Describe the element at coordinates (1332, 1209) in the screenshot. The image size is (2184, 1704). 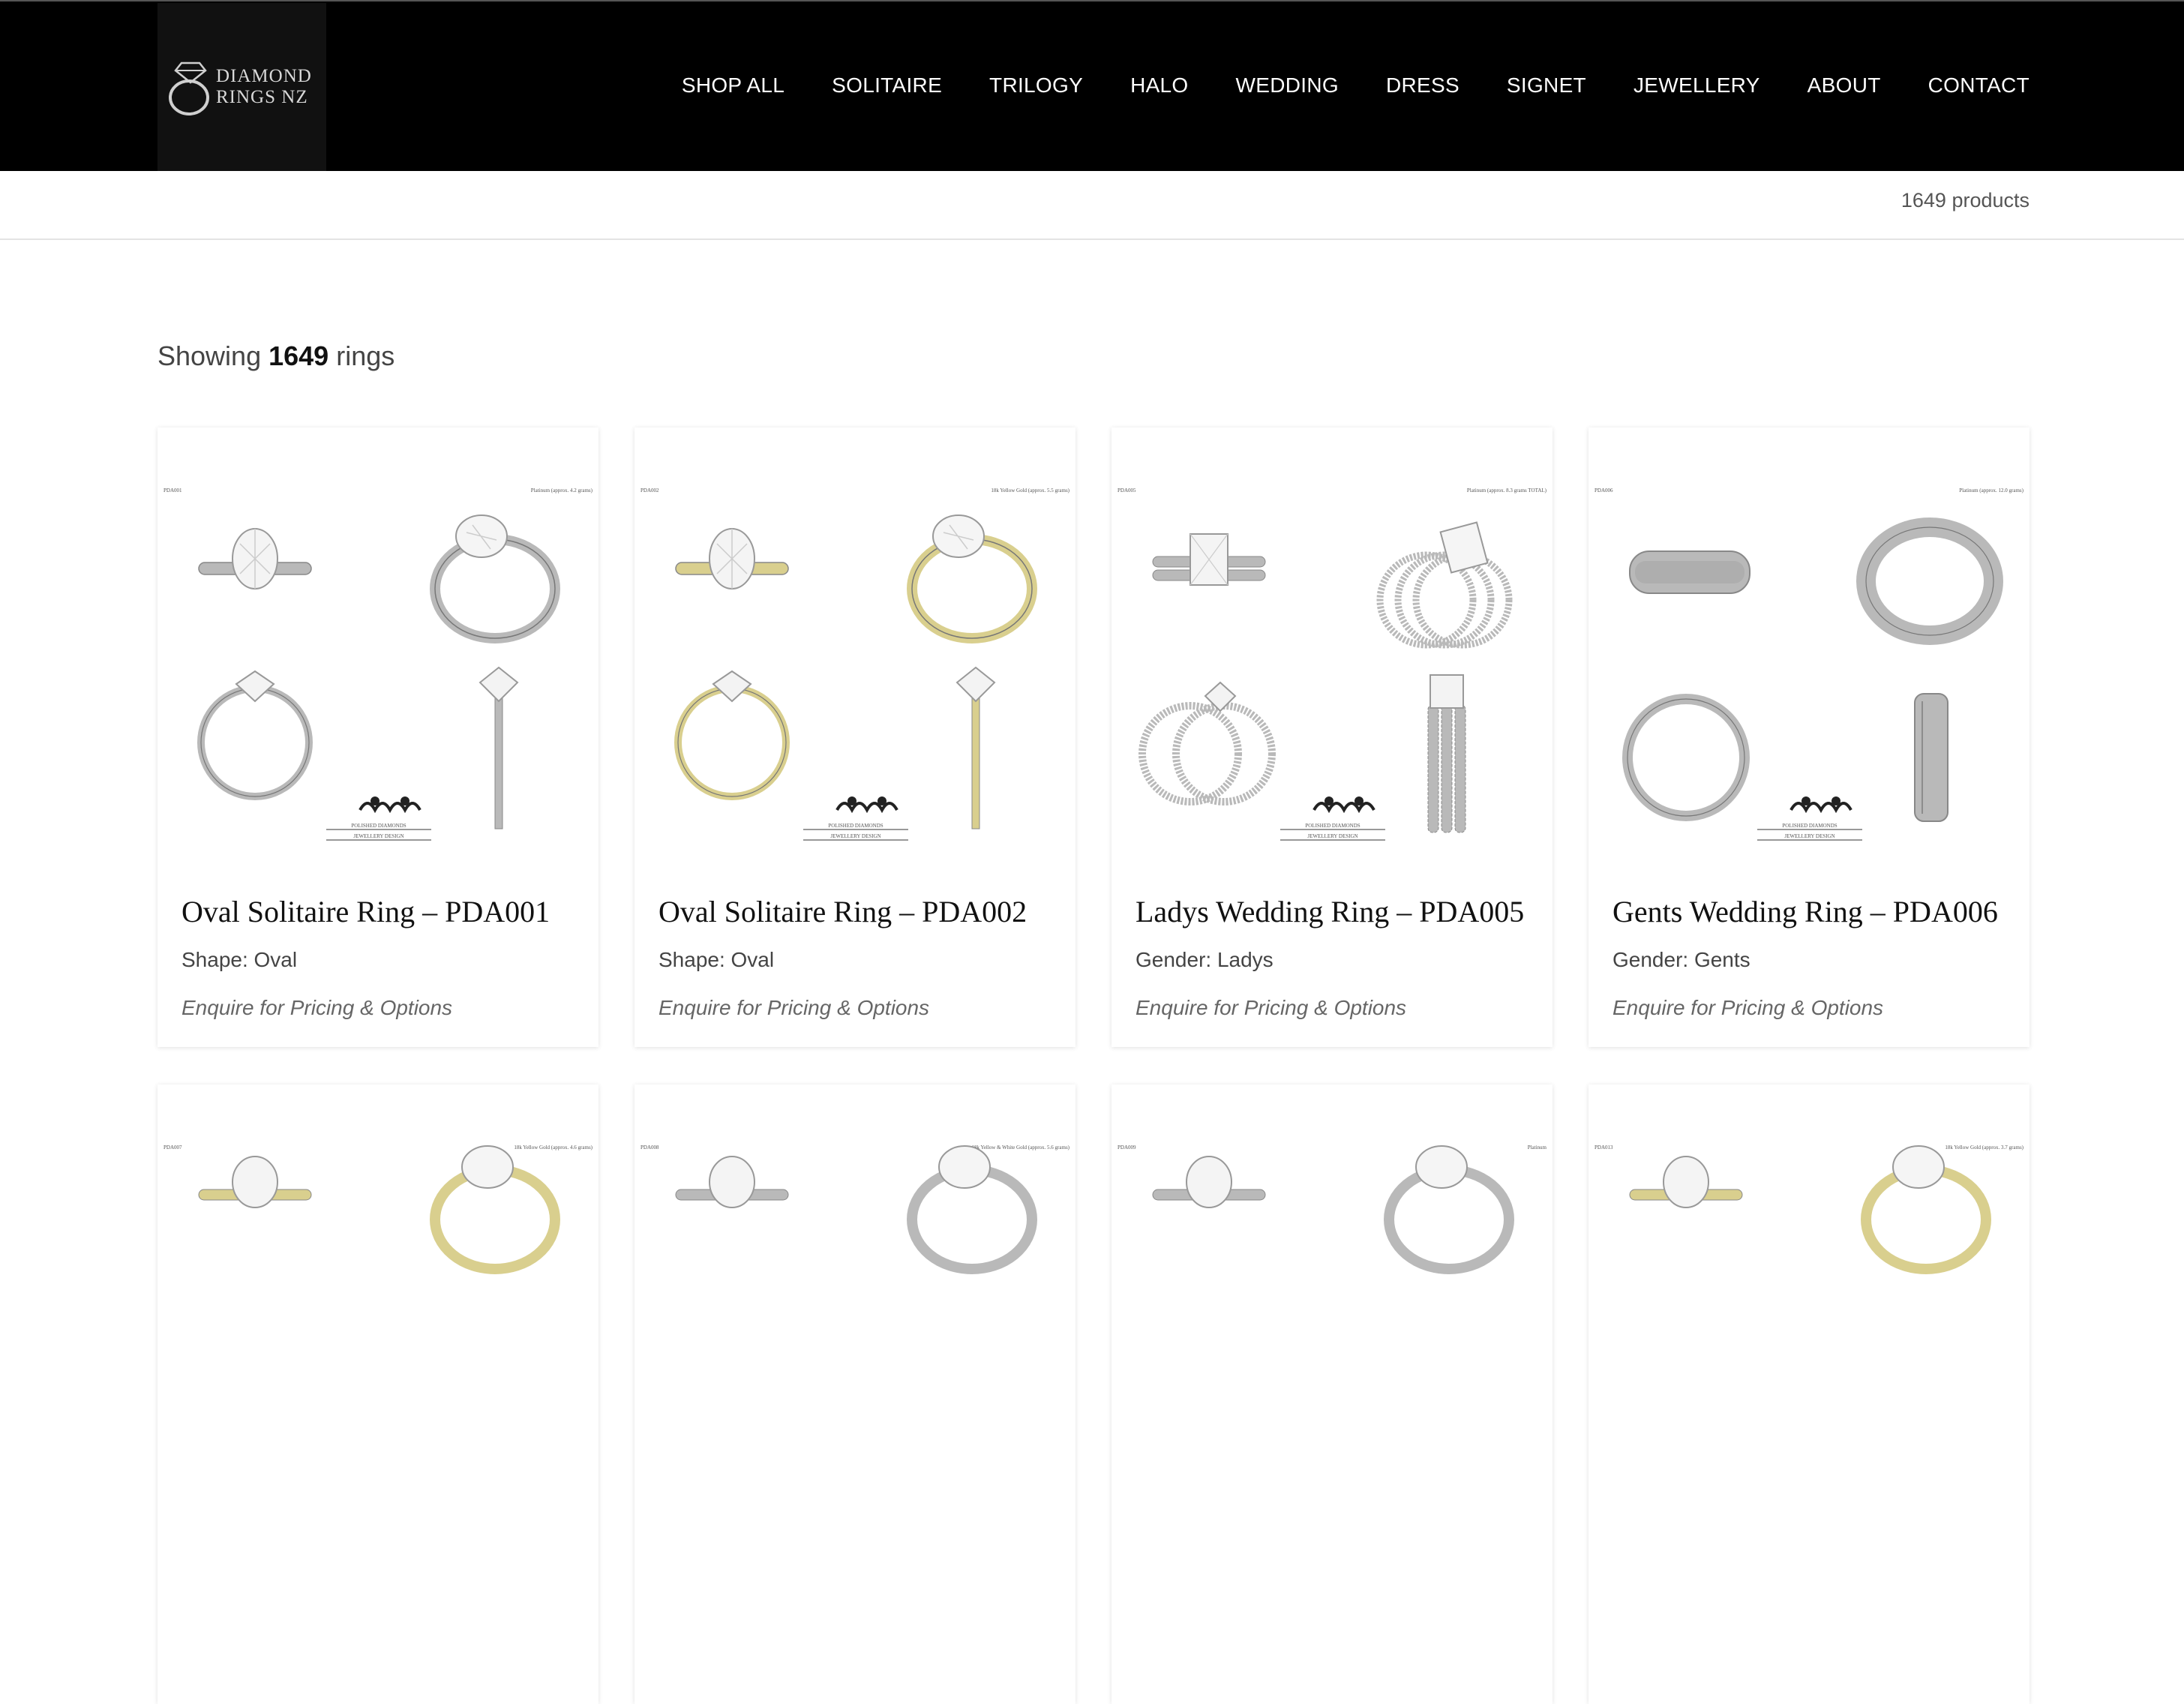
I see `ring-spec-illustration: PDA009 Platinum` at that location.